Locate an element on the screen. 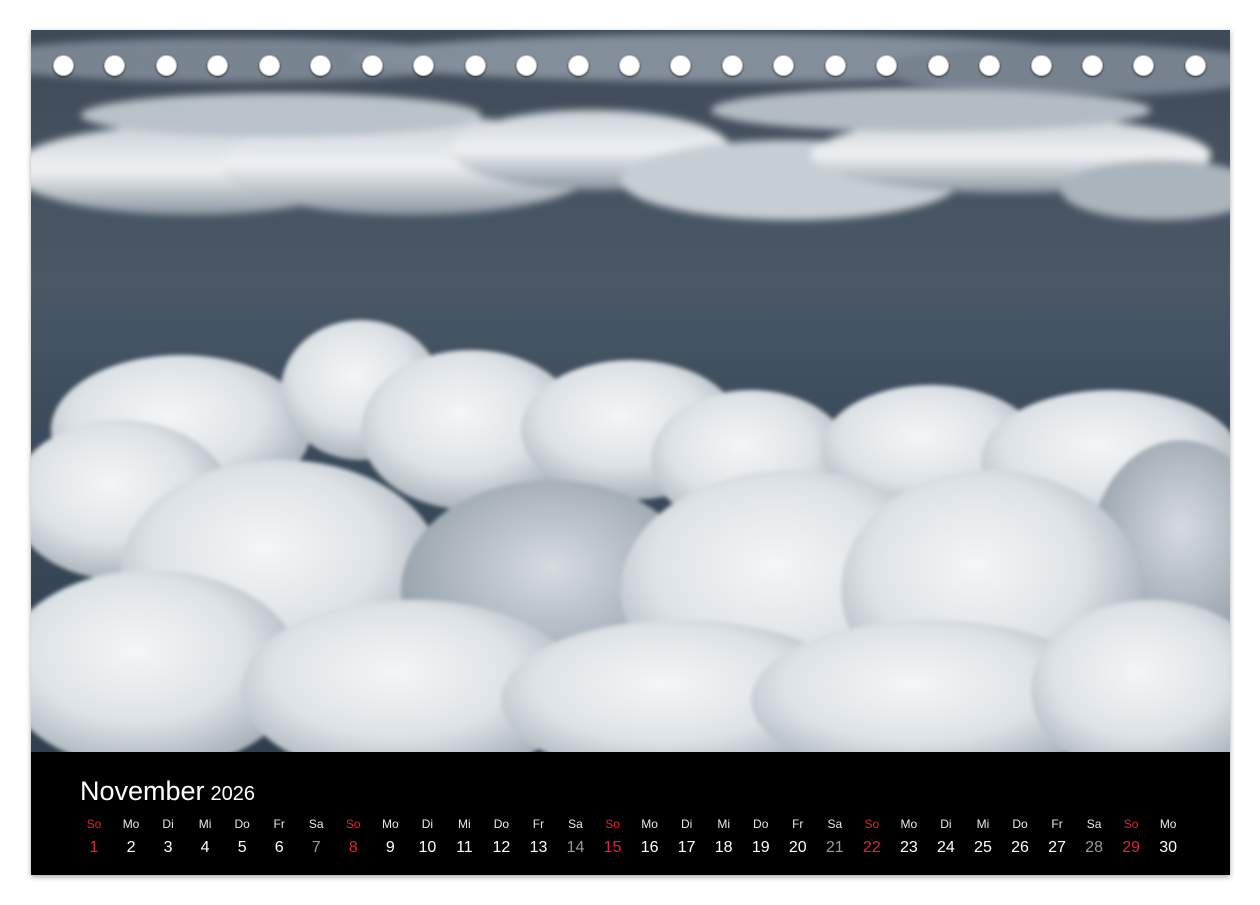  day-number: 15 is located at coordinates (612, 847).